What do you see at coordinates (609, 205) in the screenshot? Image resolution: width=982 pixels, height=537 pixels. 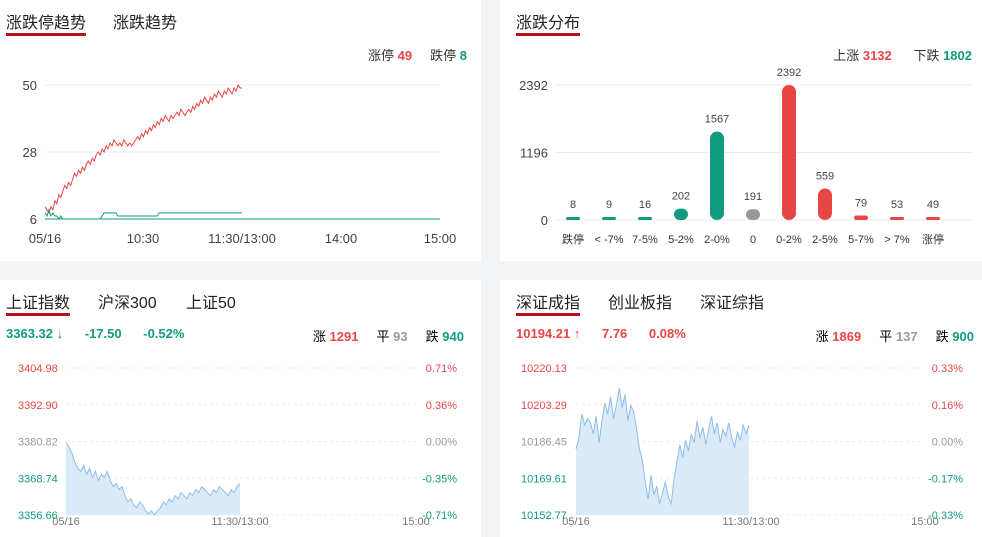 I see `bar-value-label: 9` at bounding box center [609, 205].